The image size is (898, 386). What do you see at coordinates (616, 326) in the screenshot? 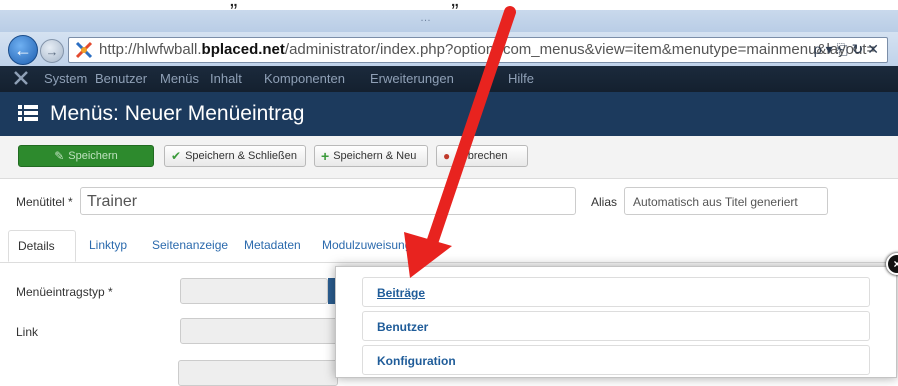
I see `modal-item-users: Benutzer` at bounding box center [616, 326].